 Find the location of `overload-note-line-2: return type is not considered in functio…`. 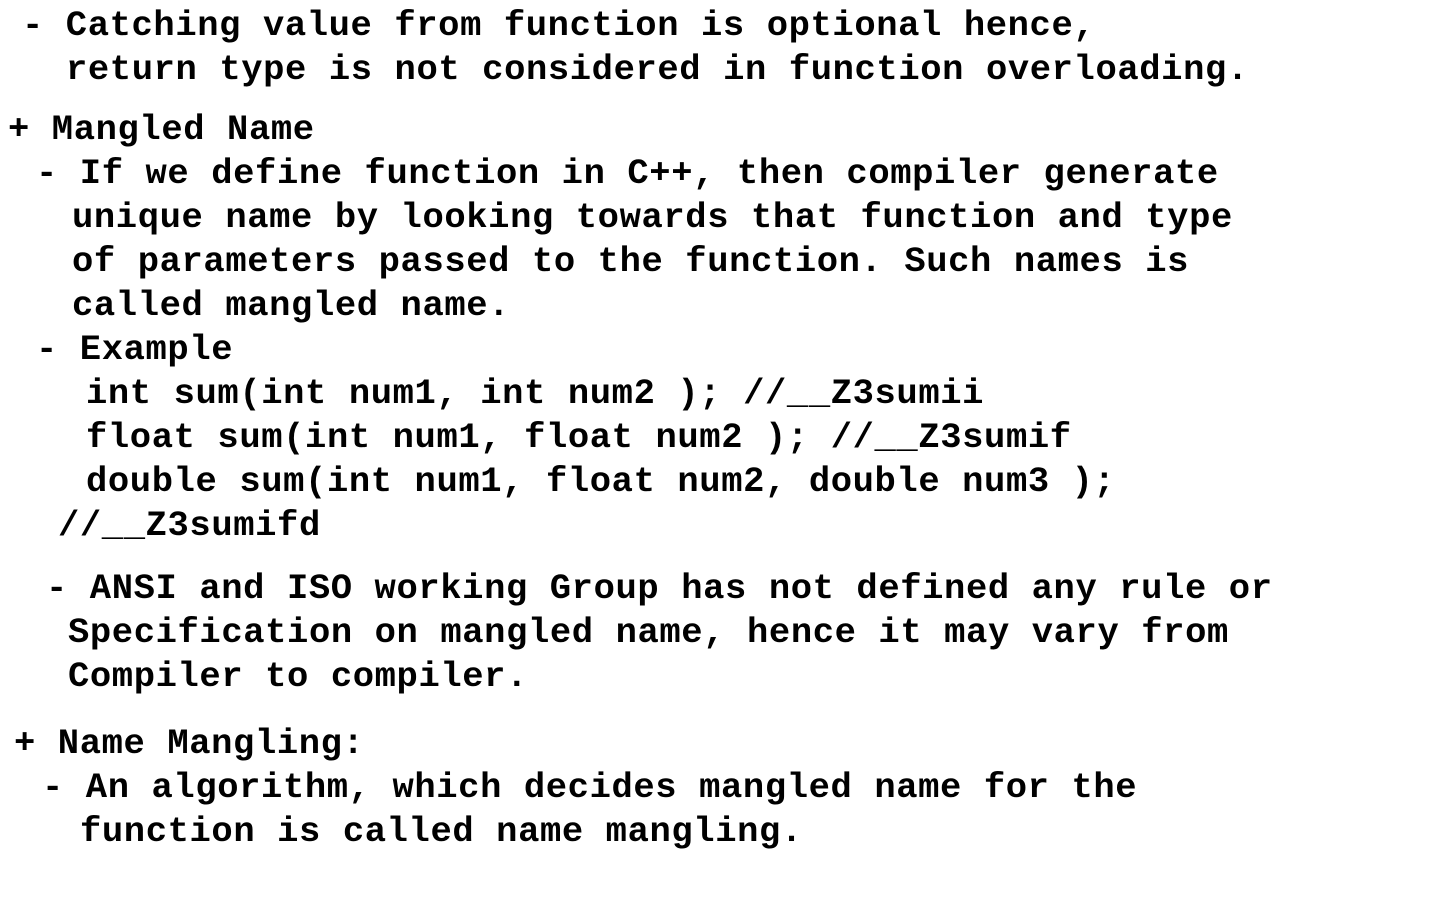

overload-note-line-2: return type is not considered in functio… is located at coordinates (657, 69).